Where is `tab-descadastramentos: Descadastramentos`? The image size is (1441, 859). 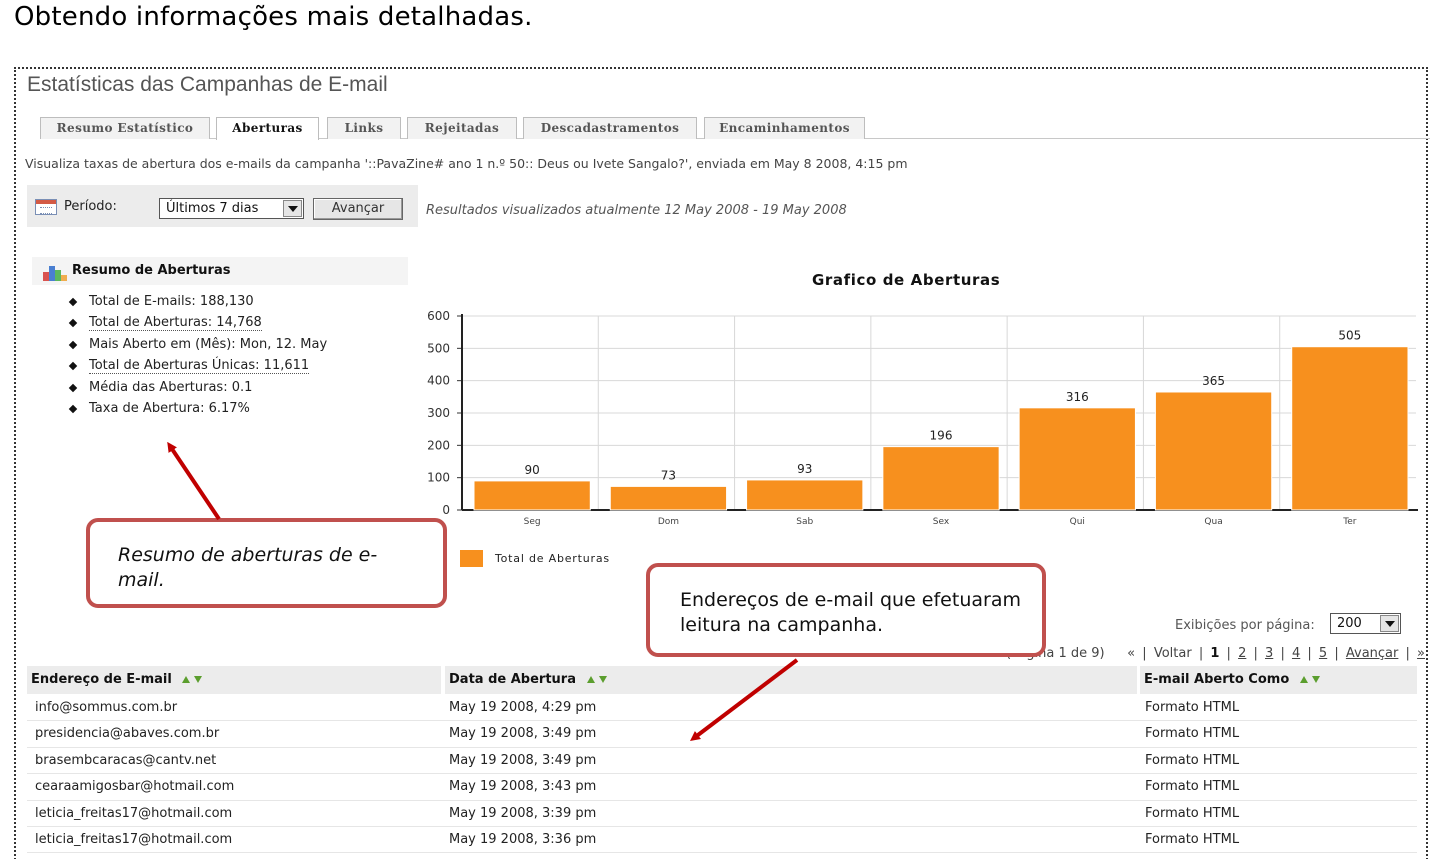
tab-descadastramentos: Descadastramentos is located at coordinates (610, 128).